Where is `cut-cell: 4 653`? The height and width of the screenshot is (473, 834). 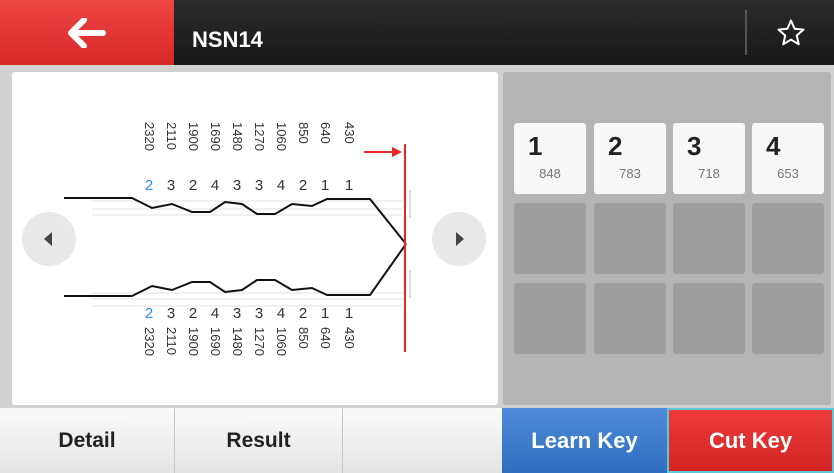
cut-cell: 4 653 is located at coordinates (788, 158).